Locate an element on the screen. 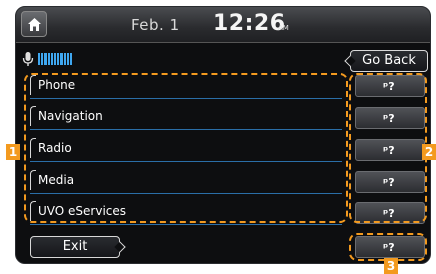  exit-label: Exit is located at coordinates (75, 246).